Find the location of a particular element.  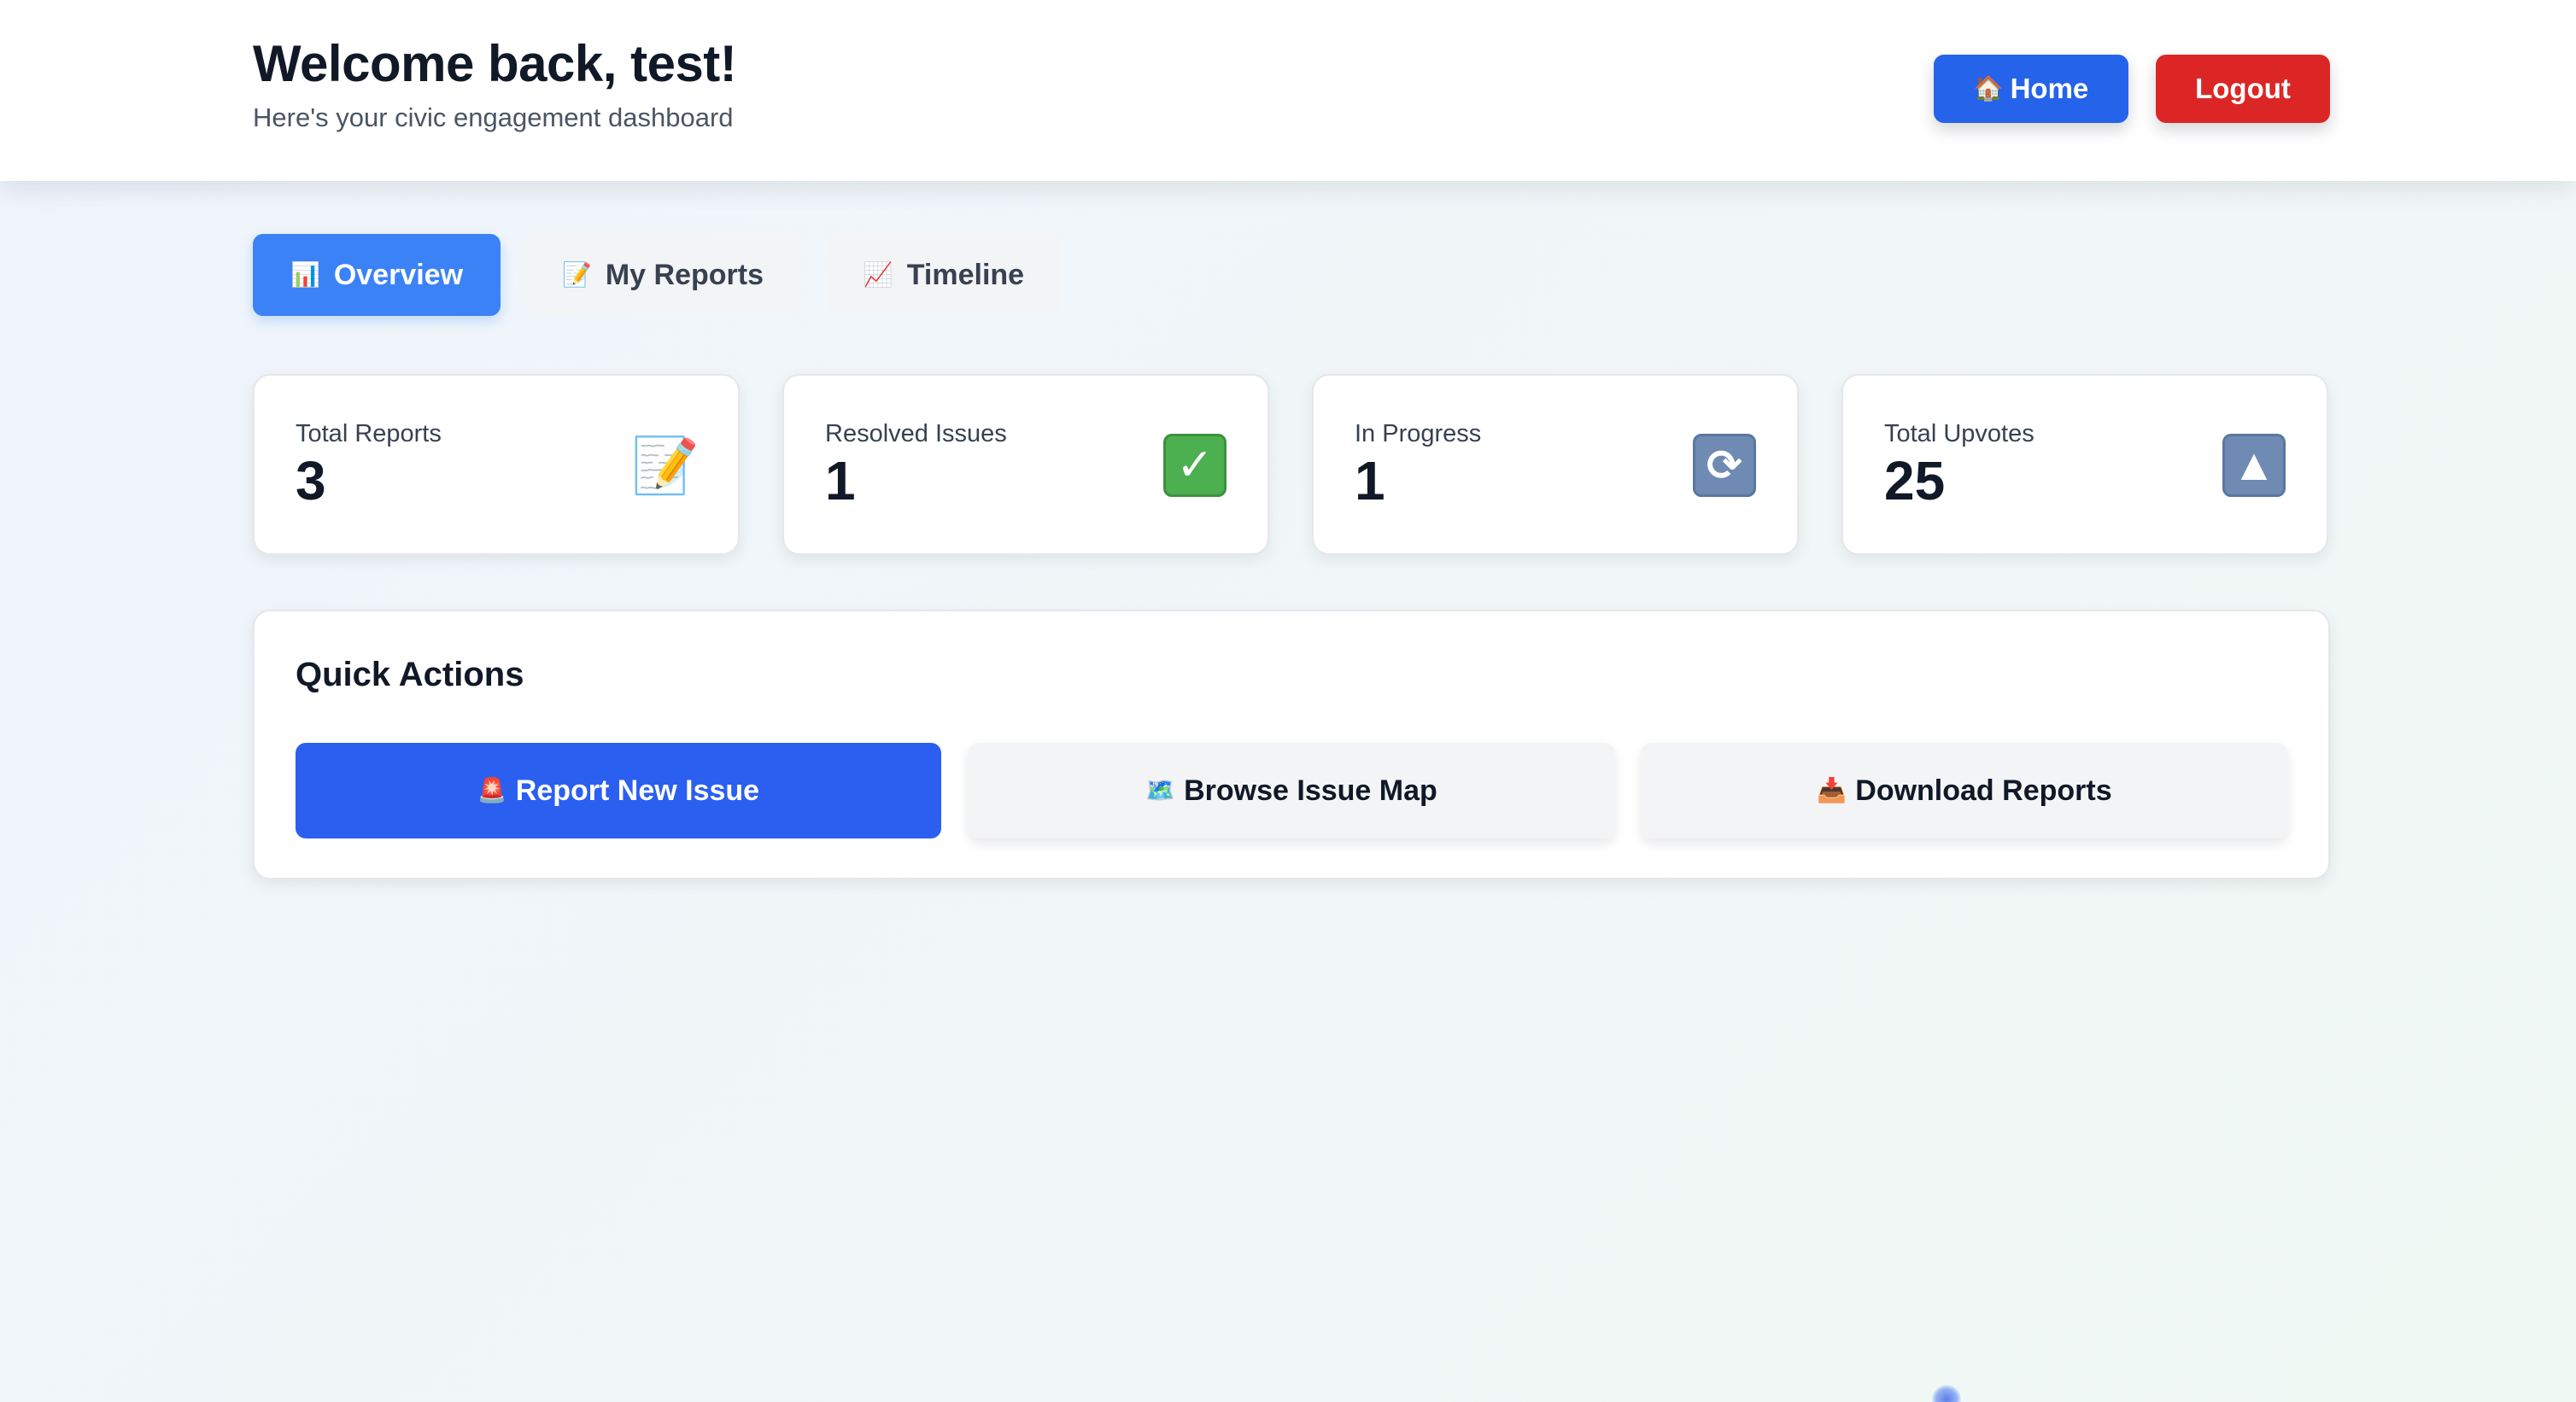

stat-label: Resolved Issues is located at coordinates (916, 434).